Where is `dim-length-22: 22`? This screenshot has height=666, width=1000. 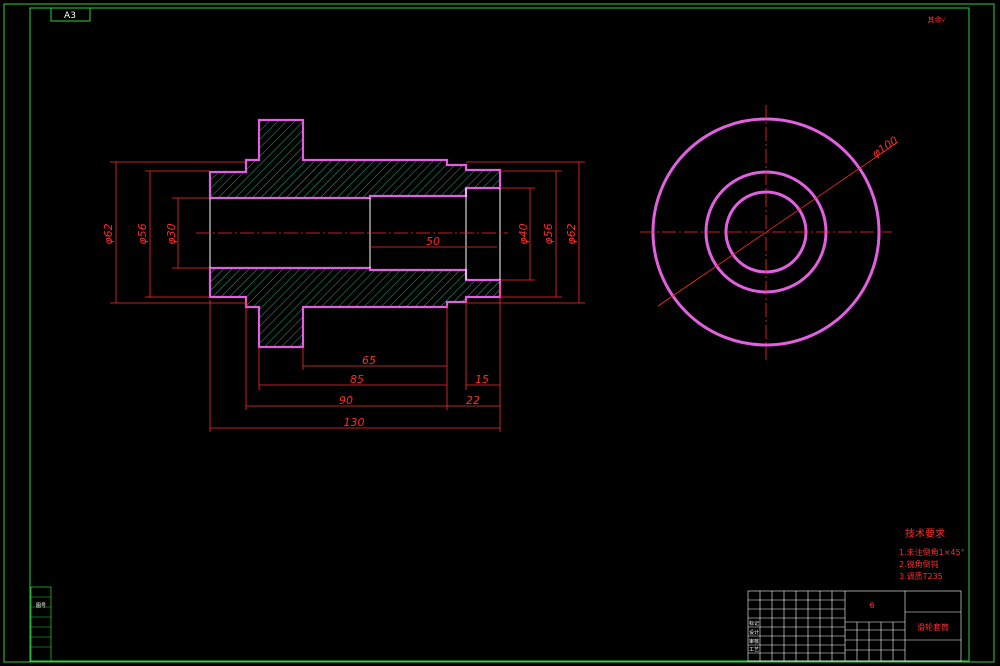
dim-length-22: 22 is located at coordinates (473, 400).